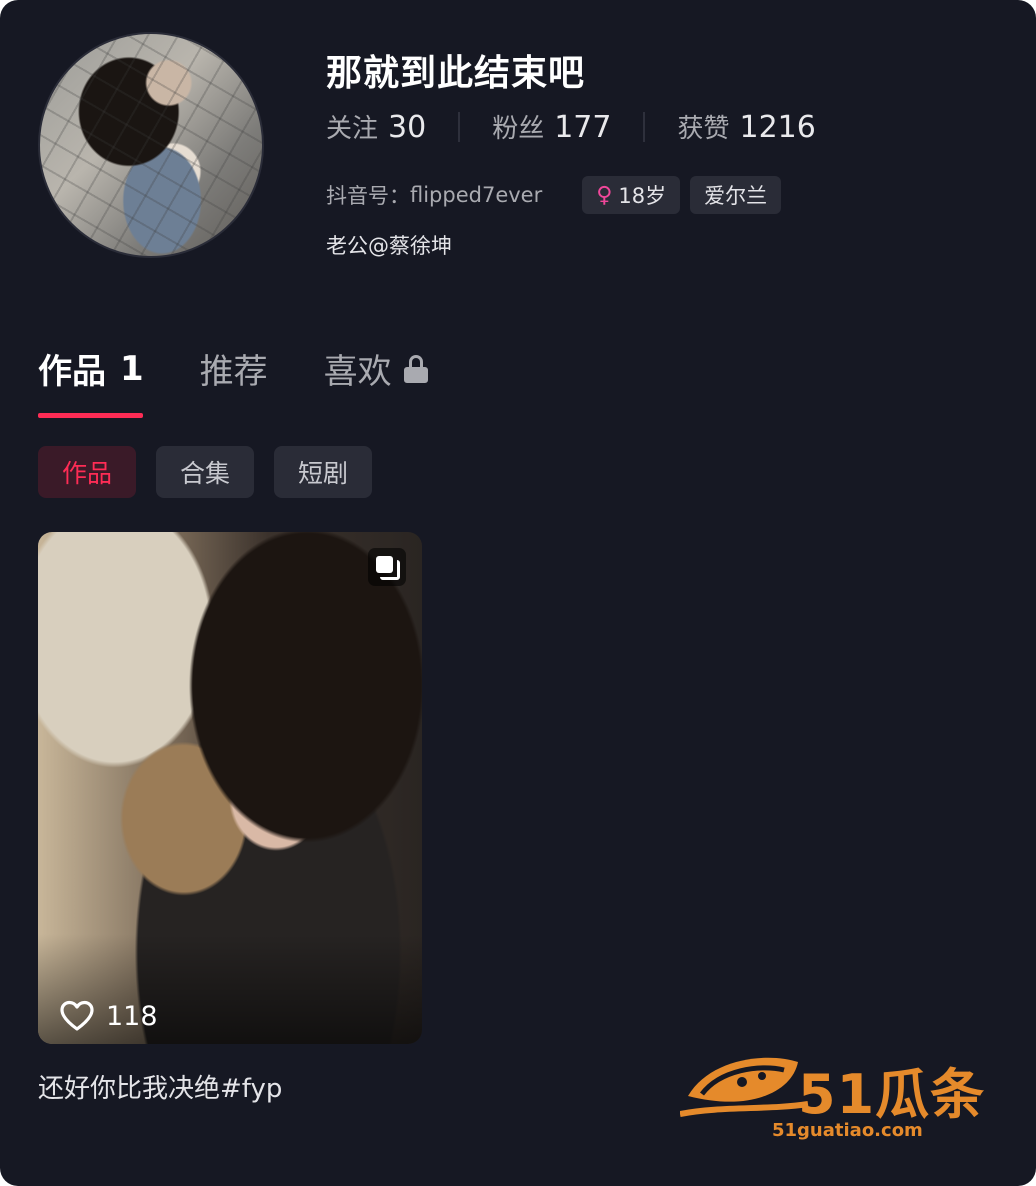 The width and height of the screenshot is (1036, 1186). What do you see at coordinates (368, 196) in the screenshot?
I see `account-id-label: 抖音号：` at bounding box center [368, 196].